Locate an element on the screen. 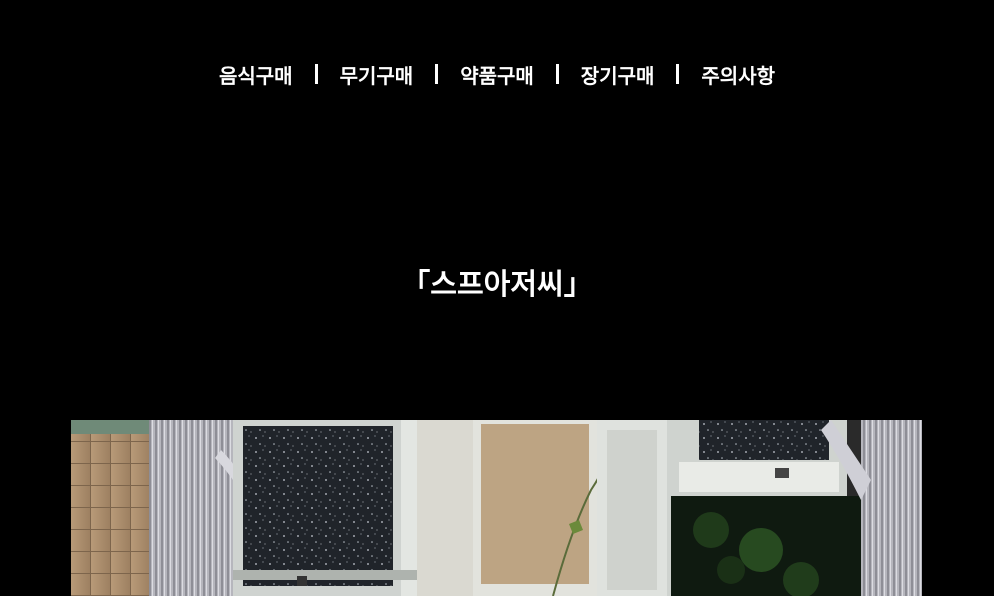  right-curtain is located at coordinates (891, 508).